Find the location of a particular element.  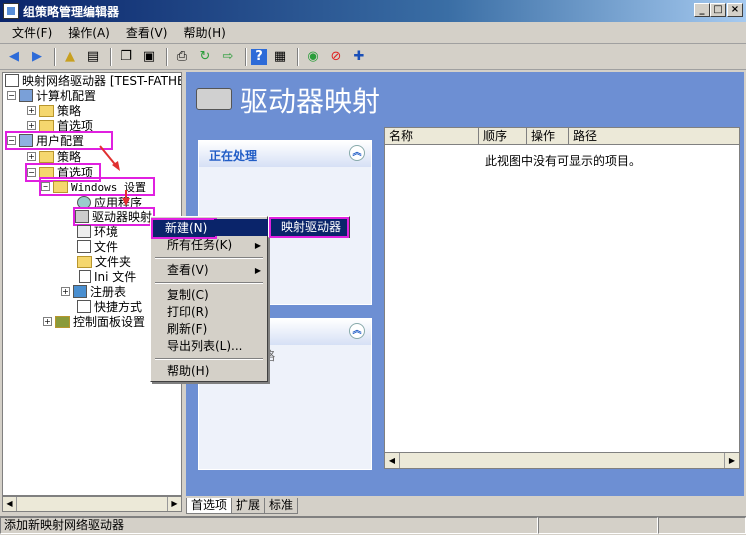

panel-header: 正在处理 ︽ is located at coordinates (285, 154).